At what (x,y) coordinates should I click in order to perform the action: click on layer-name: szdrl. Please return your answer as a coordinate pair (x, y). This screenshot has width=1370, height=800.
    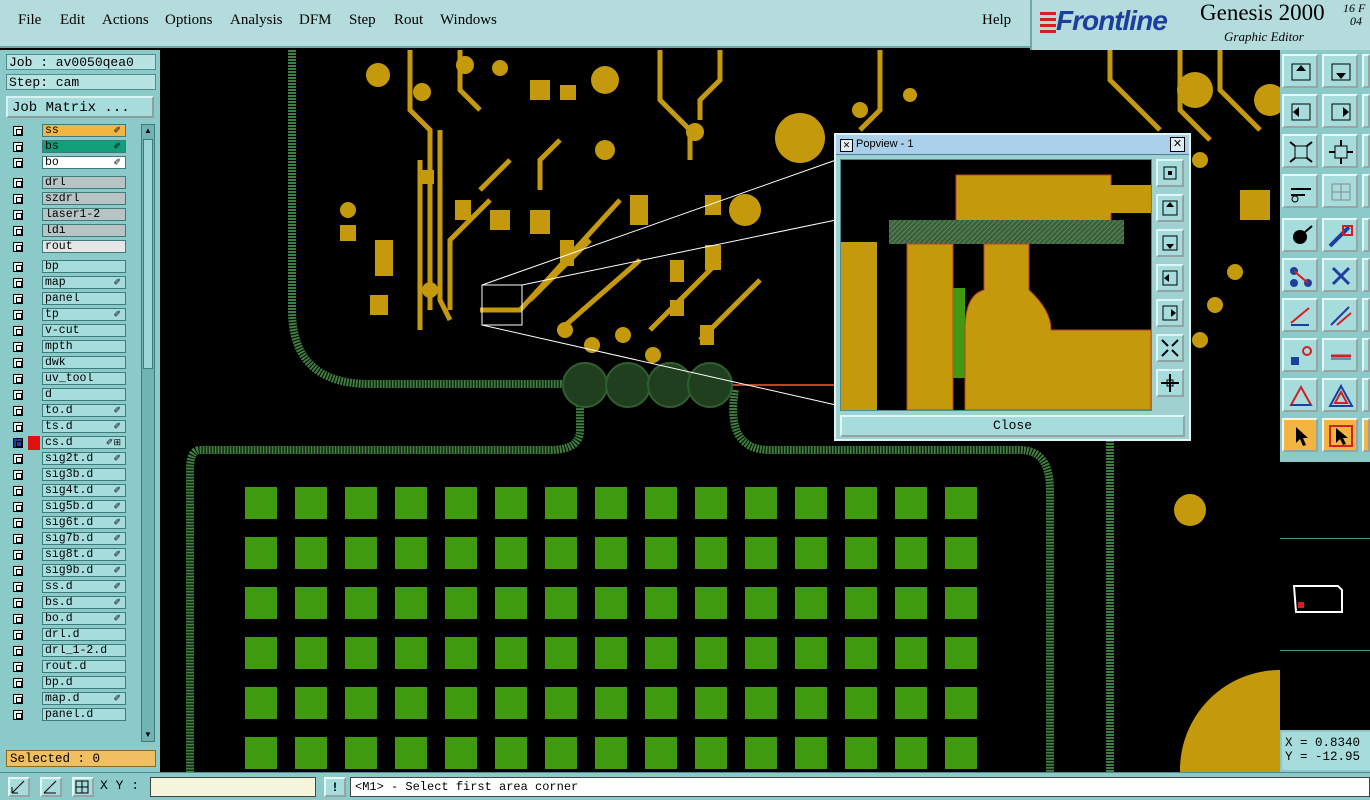
    Looking at the image, I should click on (84, 198).